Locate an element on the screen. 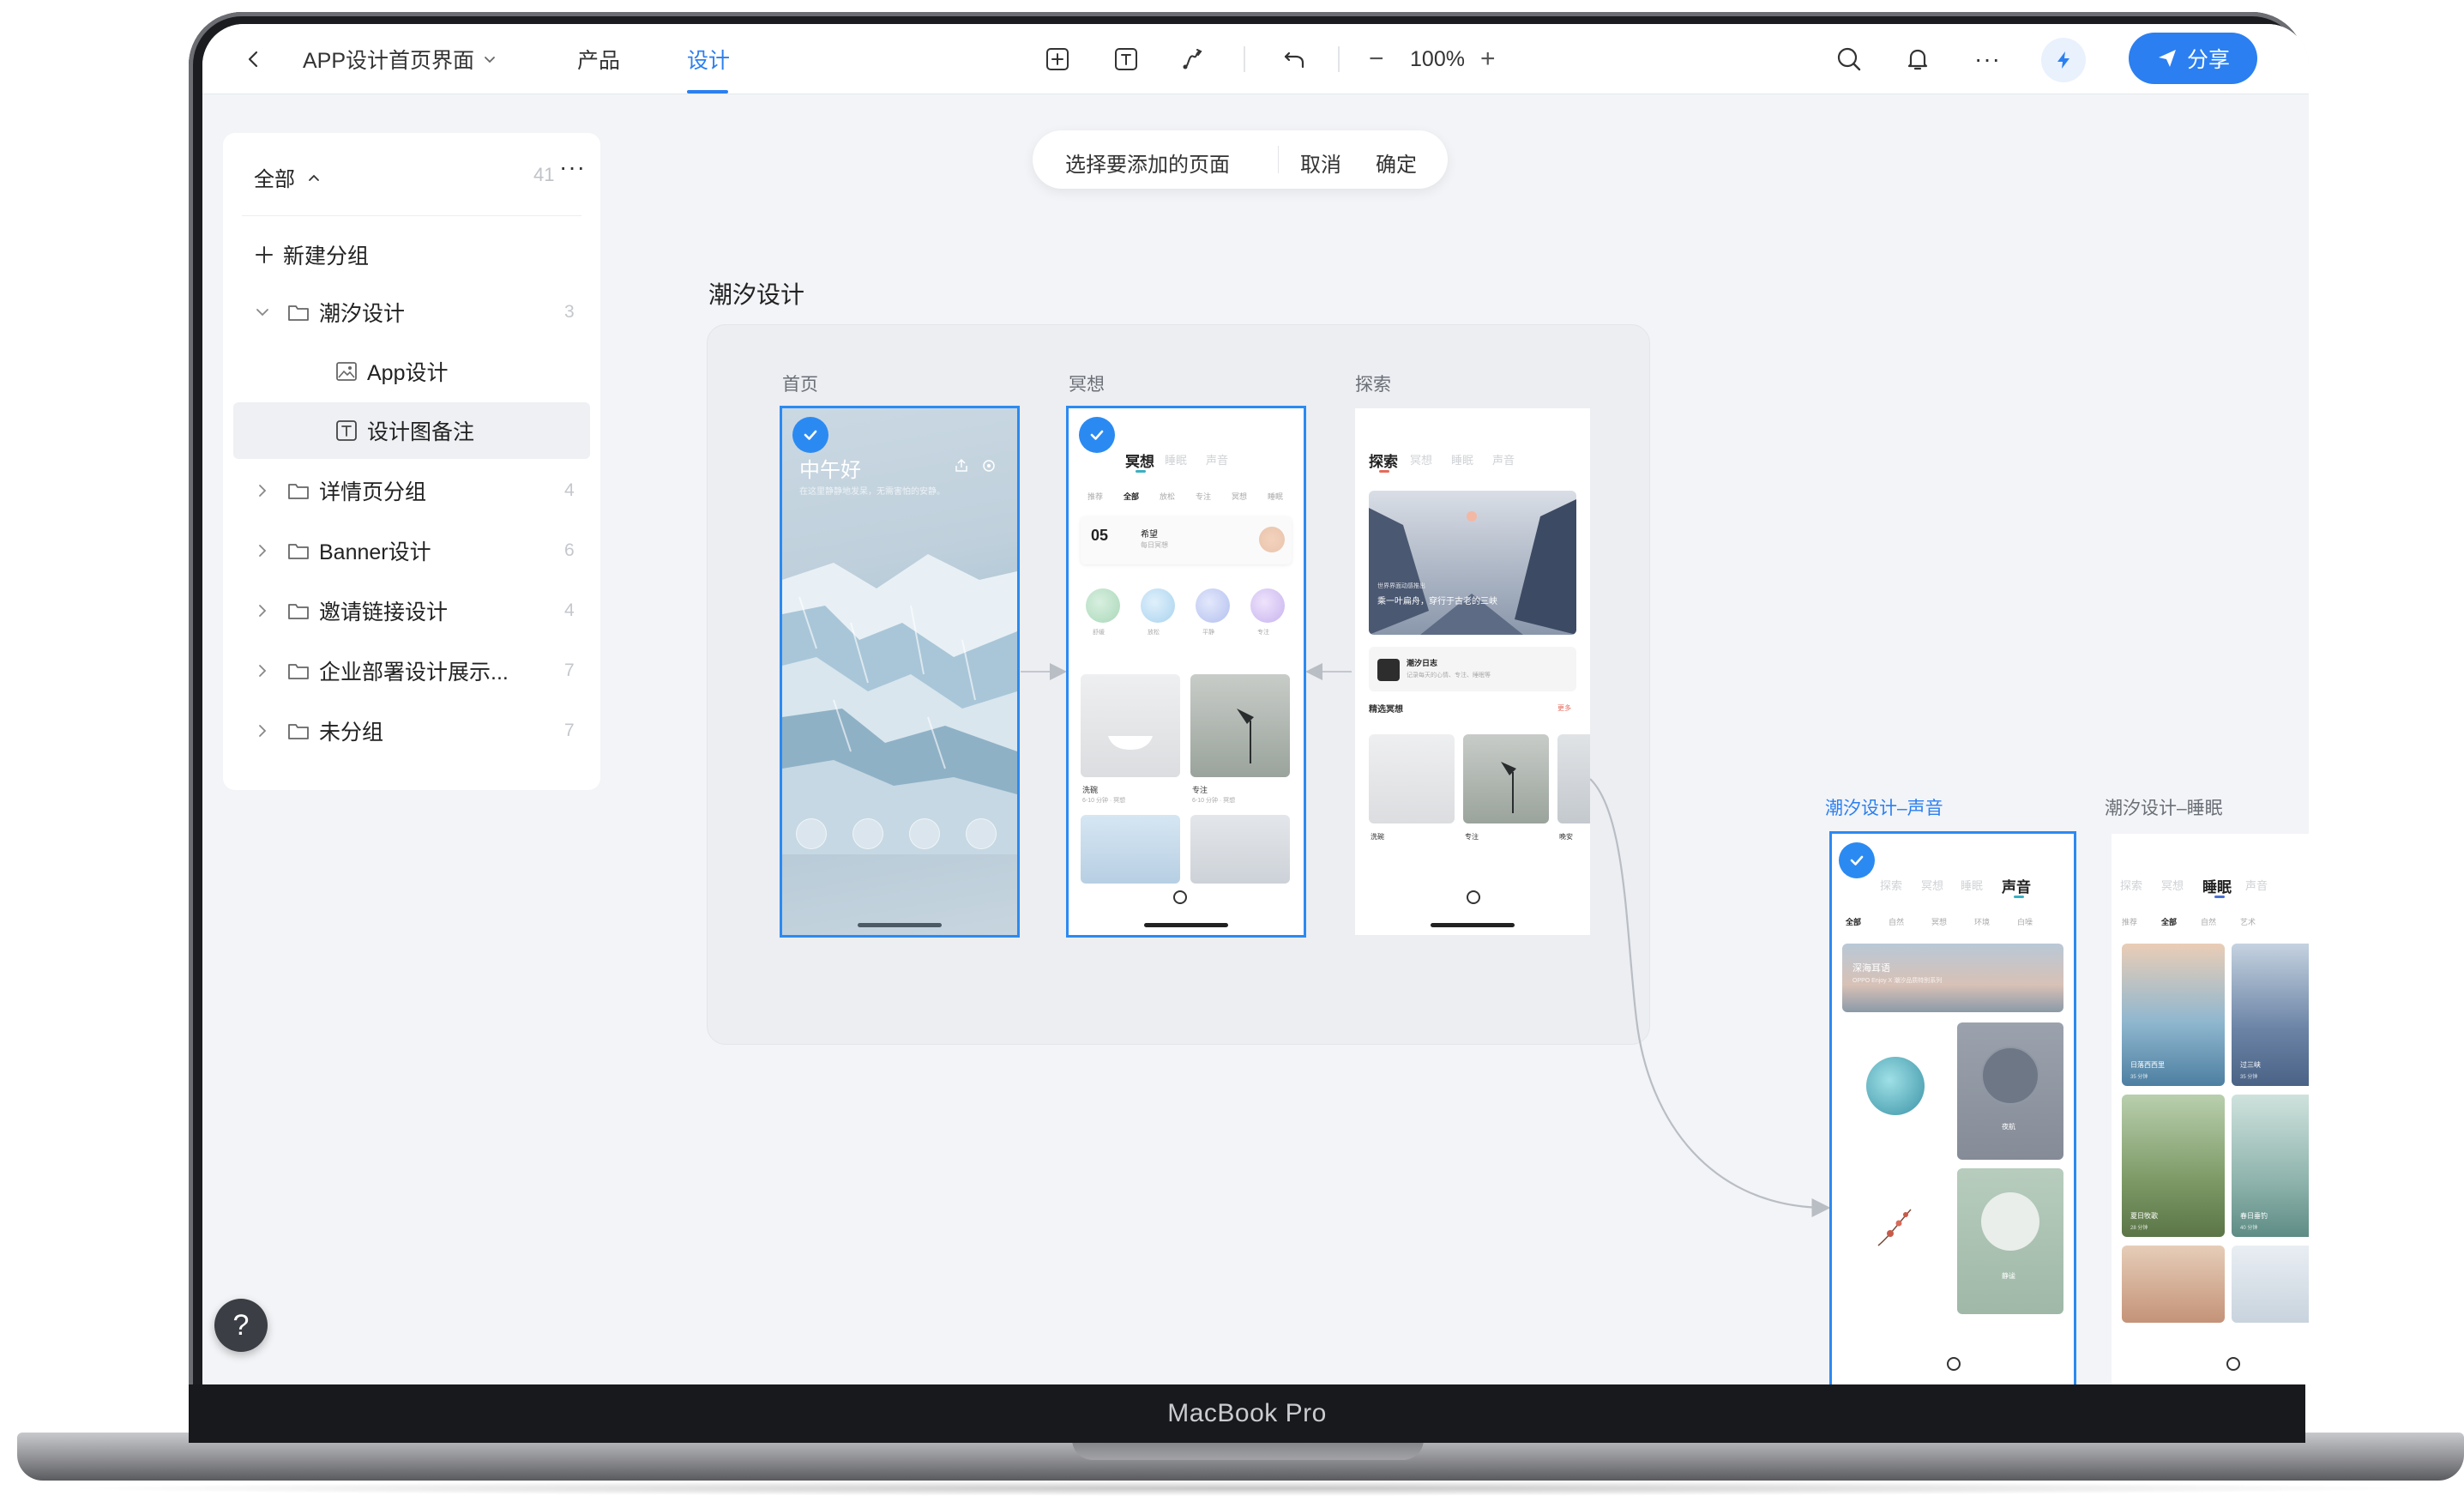  nav-icon is located at coordinates (1954, 1364).